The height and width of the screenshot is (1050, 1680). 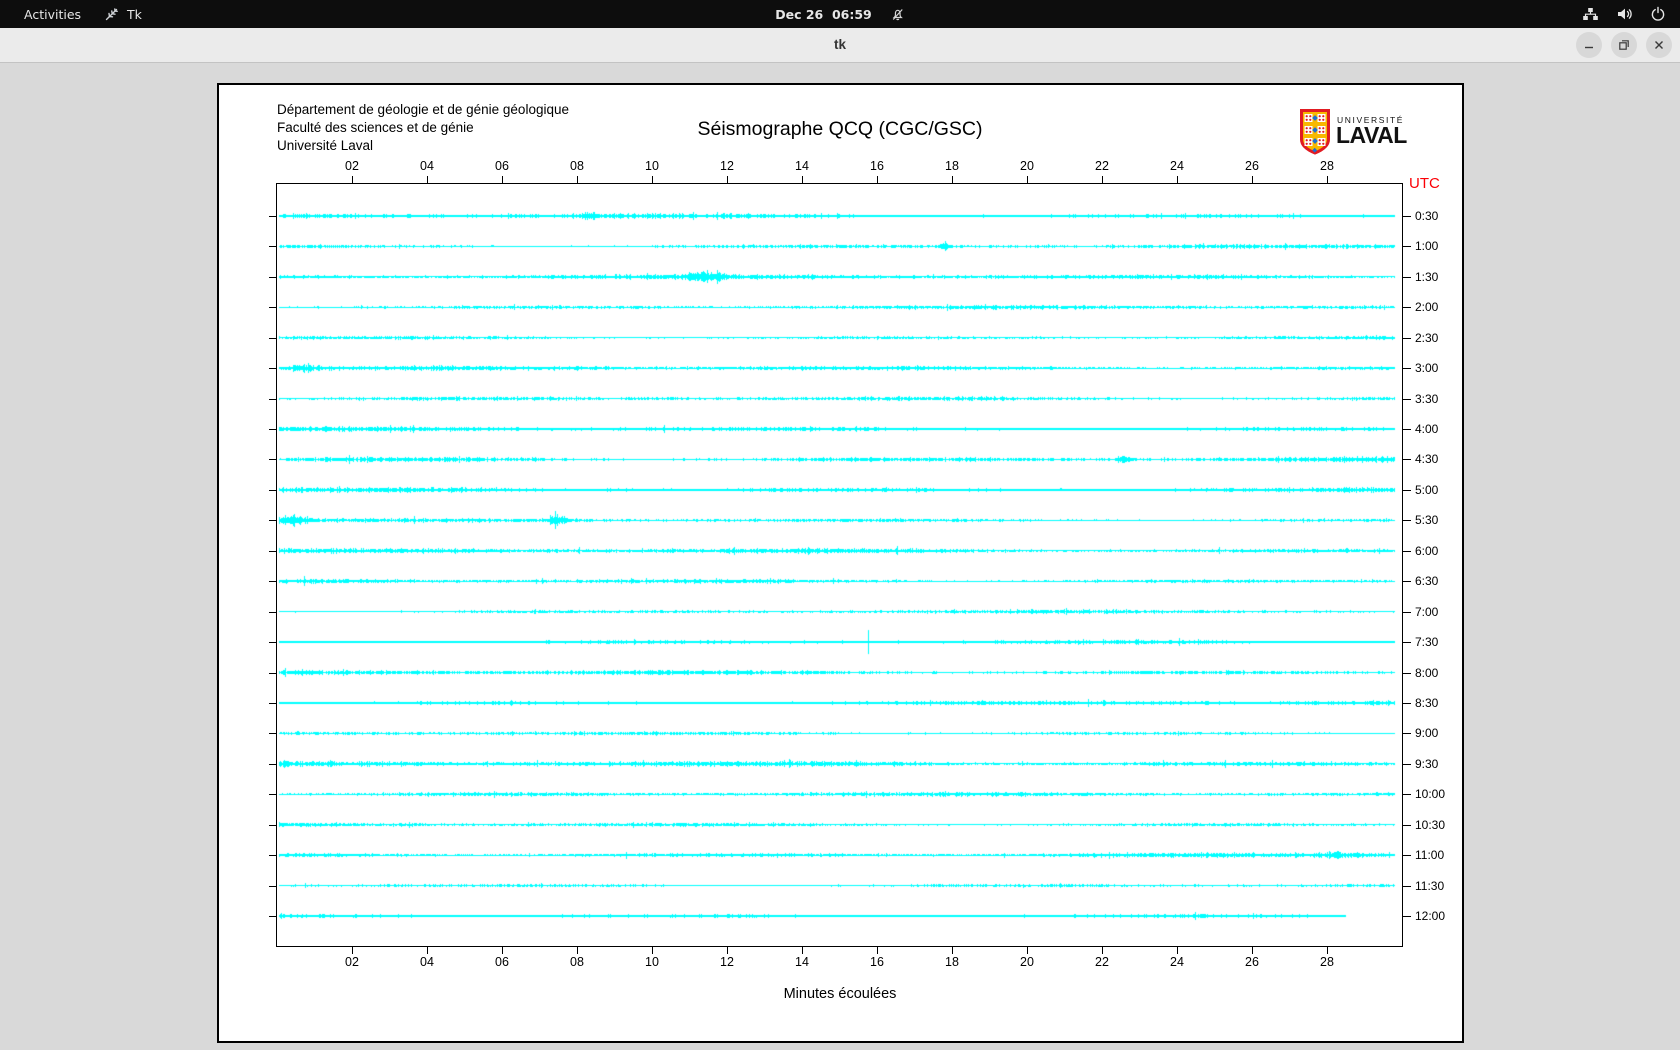 What do you see at coordinates (840, 14) in the screenshot?
I see `clock-menu: Dec 26 06:59` at bounding box center [840, 14].